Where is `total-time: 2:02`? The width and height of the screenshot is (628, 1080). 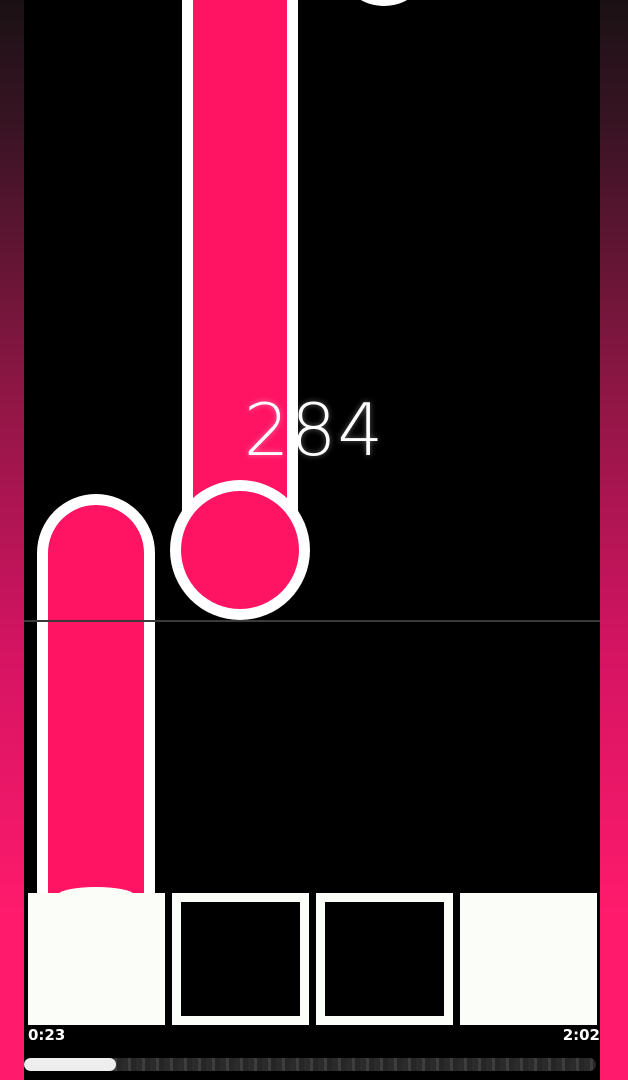
total-time: 2:02 is located at coordinates (581, 1035).